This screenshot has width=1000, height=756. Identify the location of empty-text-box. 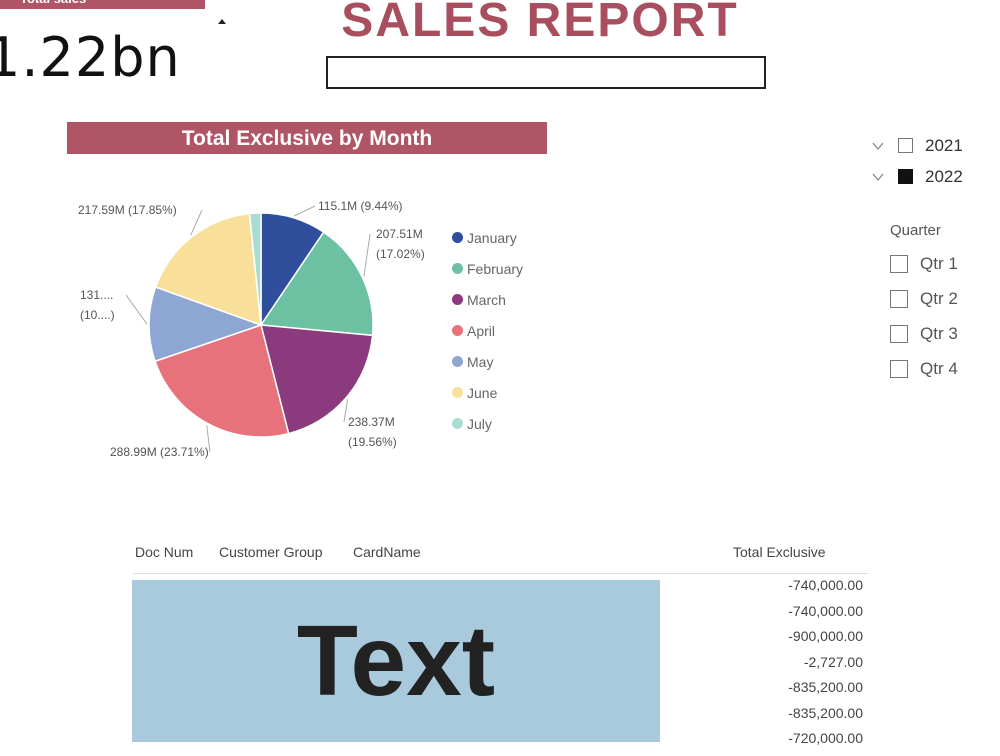
(546, 72).